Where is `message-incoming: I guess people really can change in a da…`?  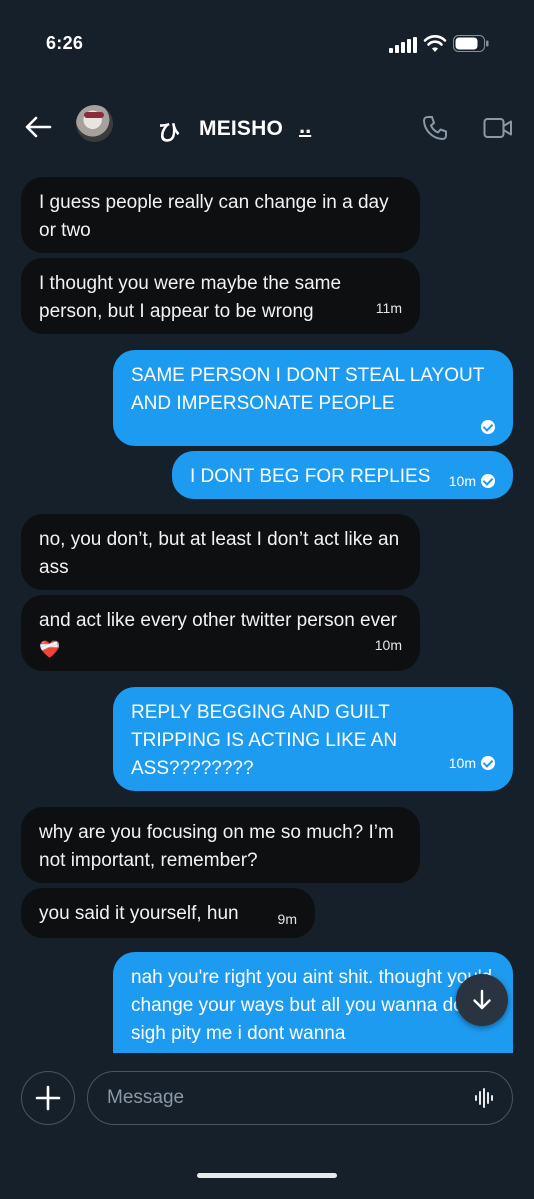
message-incoming: I guess people really can change in a da… is located at coordinates (220, 215).